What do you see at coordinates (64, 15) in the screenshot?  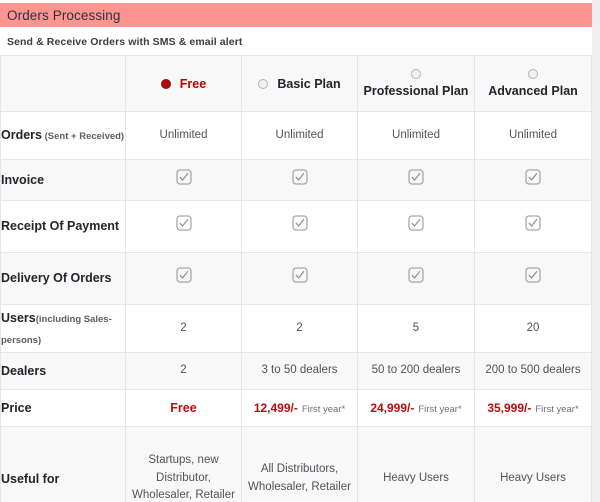 I see `page-title: Orders Processing` at bounding box center [64, 15].